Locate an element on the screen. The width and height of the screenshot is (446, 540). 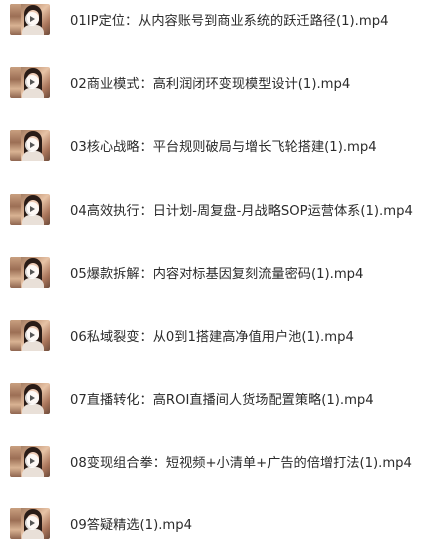
file-item: 05爆款拆解：内容对标基因复刻流量密码(1).mp4 is located at coordinates (225, 272).